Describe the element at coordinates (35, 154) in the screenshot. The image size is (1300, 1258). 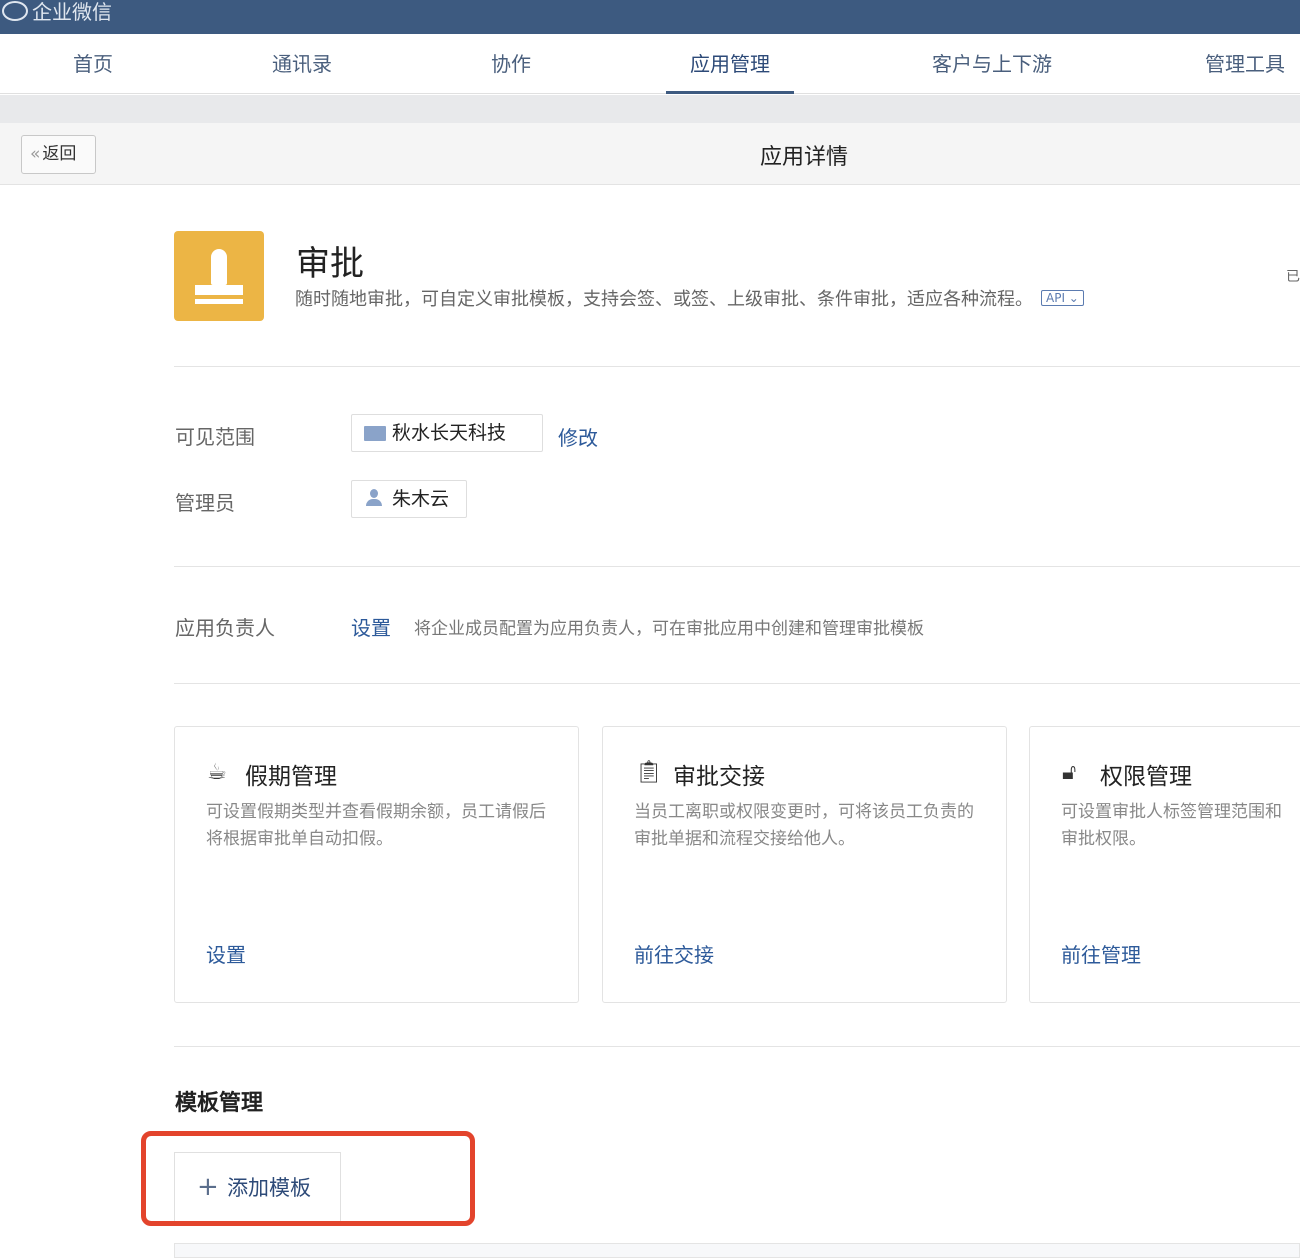
I see `double-chevron-left-icon: «` at that location.